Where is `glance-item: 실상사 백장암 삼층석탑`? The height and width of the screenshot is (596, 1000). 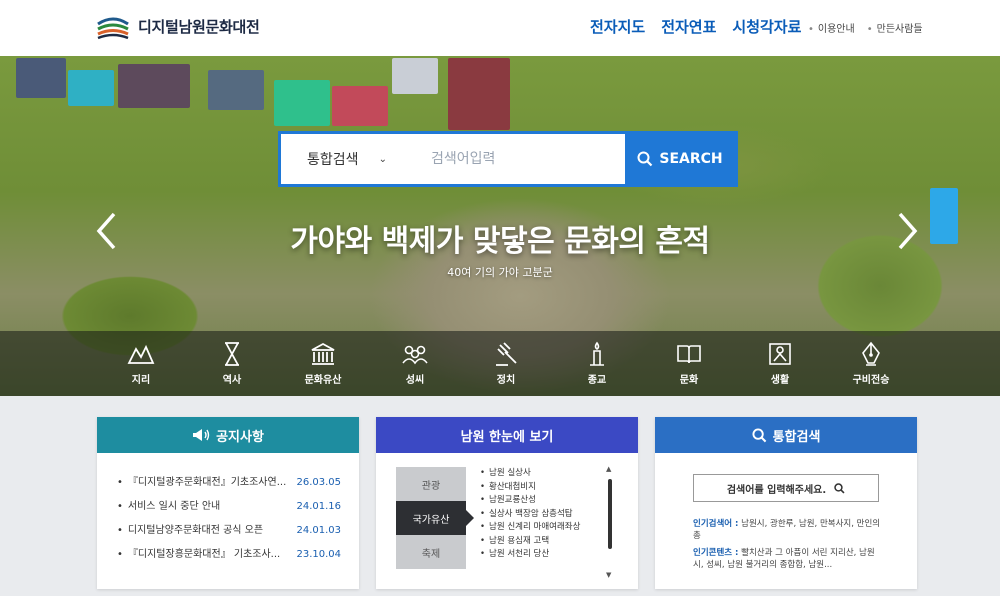 glance-item: 실상사 백장암 삼층석탑 is located at coordinates (542, 515).